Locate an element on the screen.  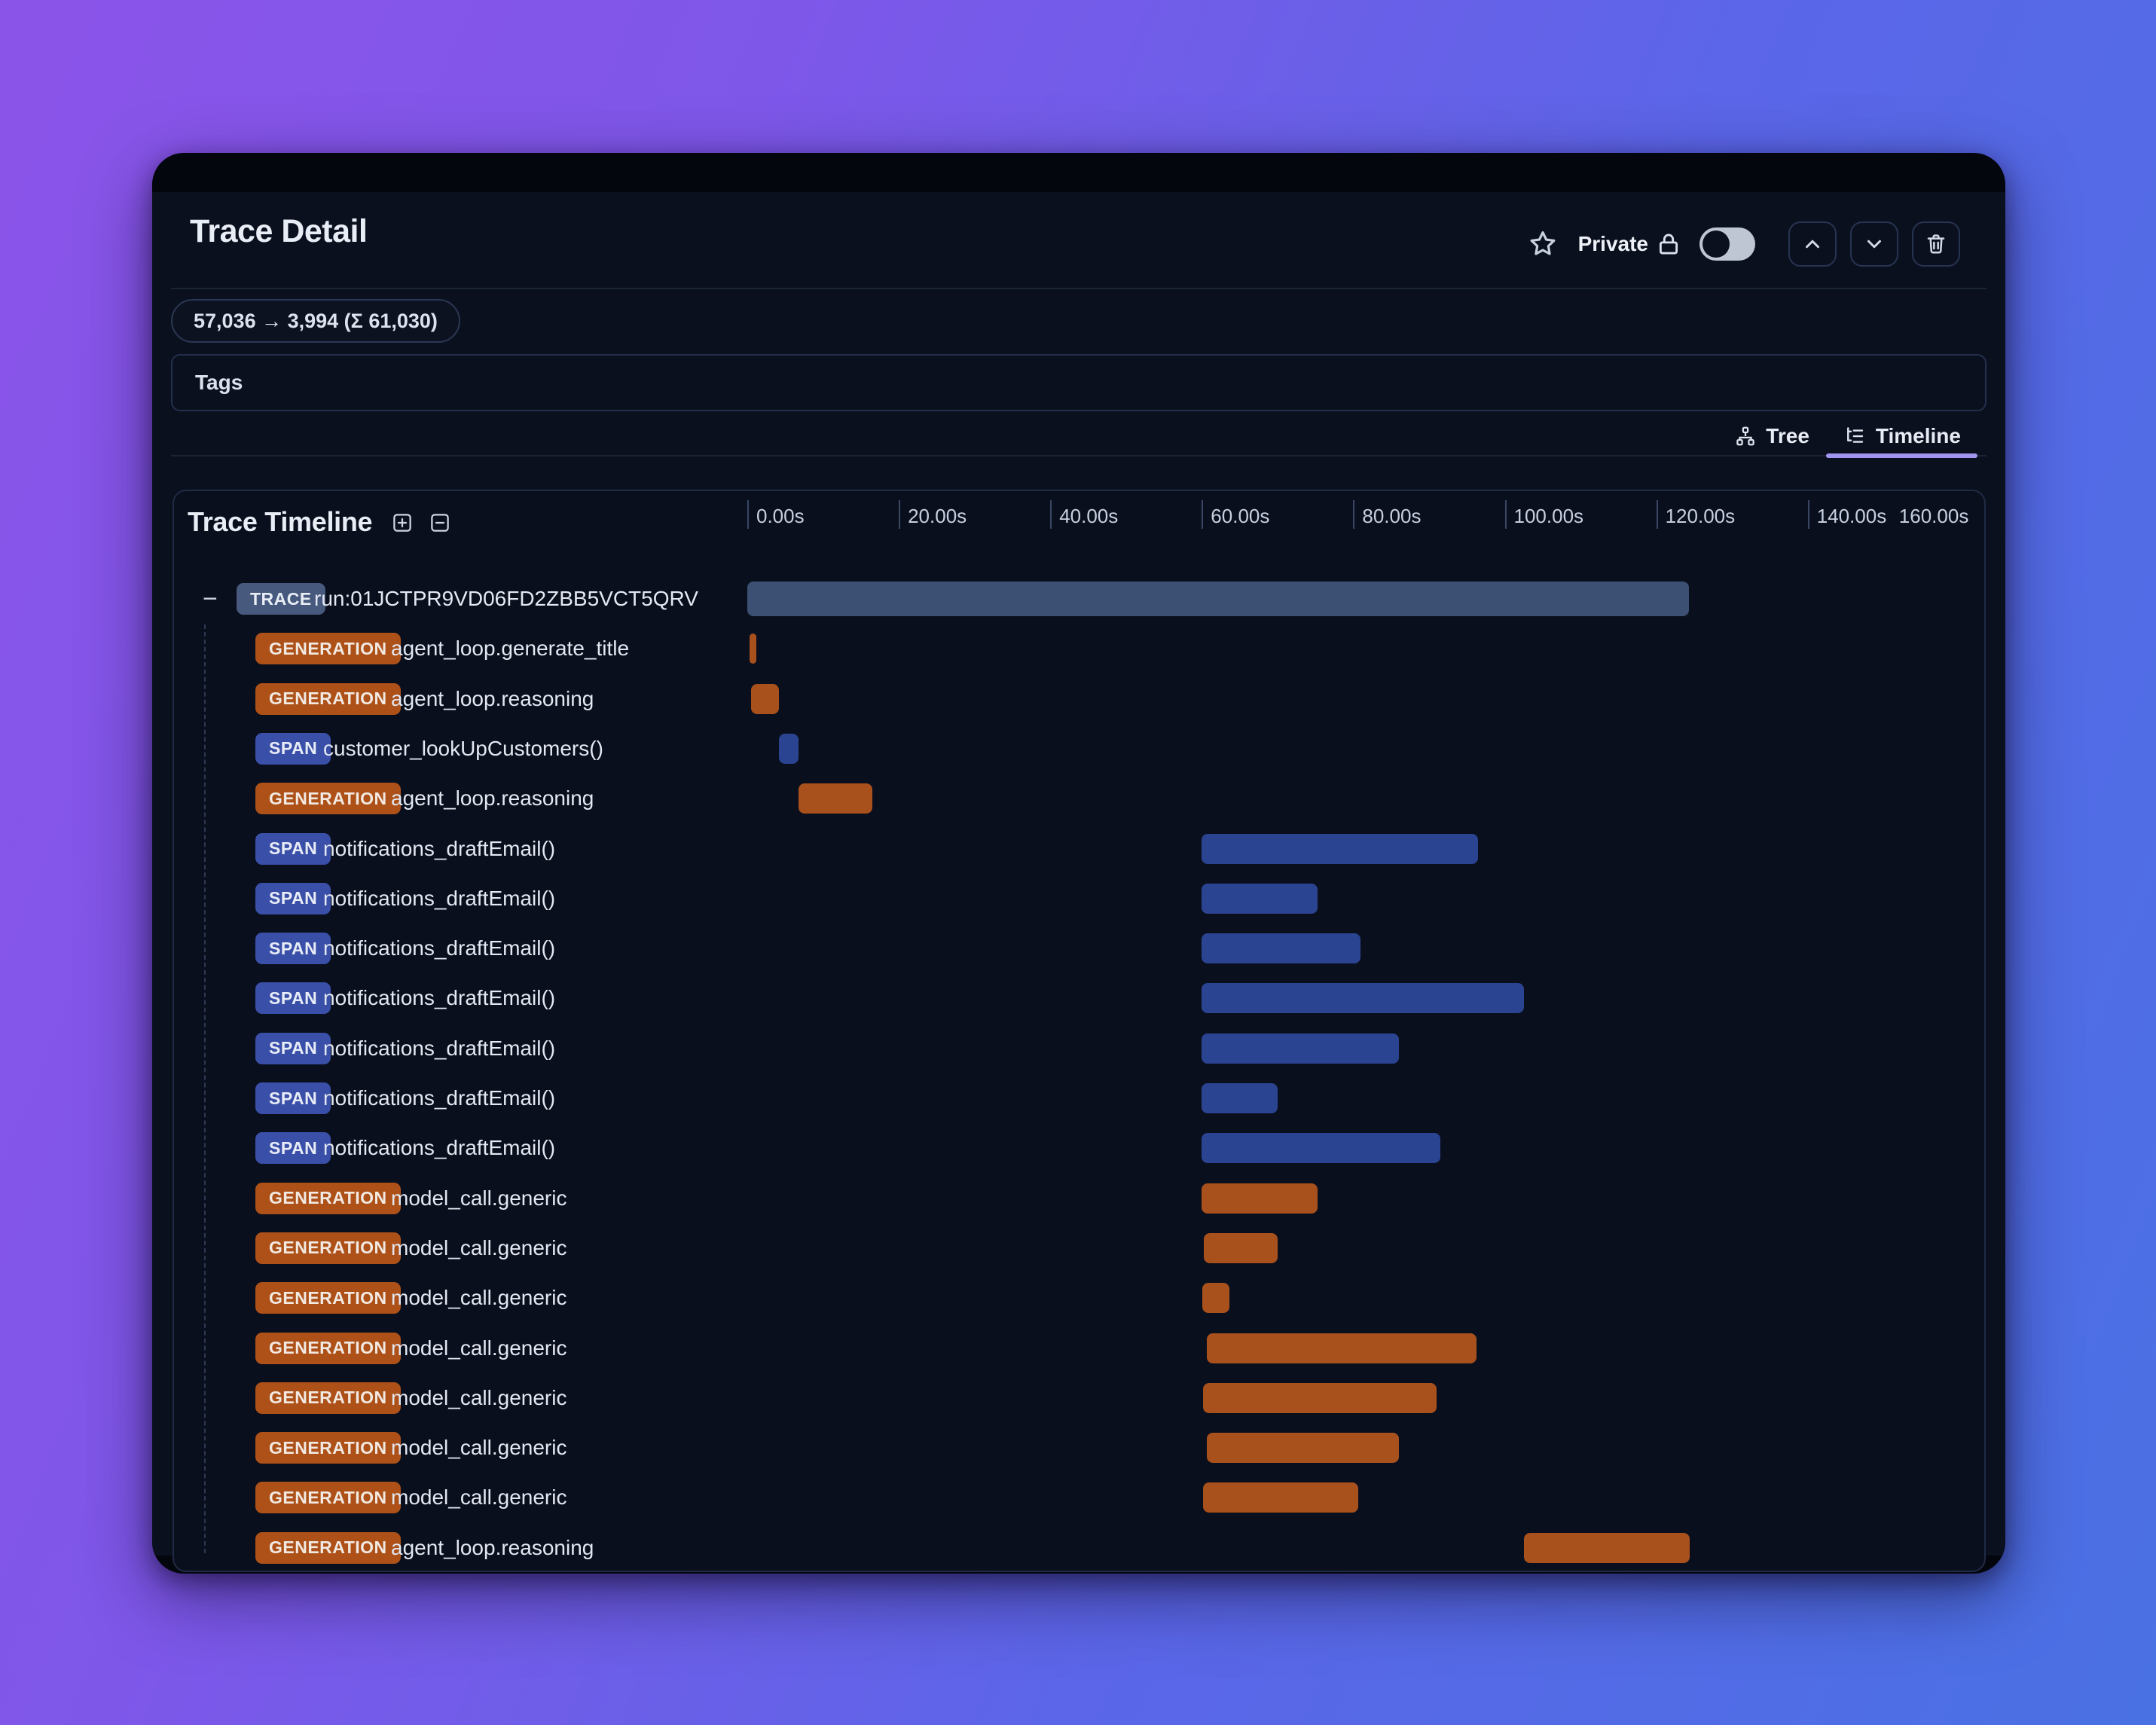
row-type-badge: TRACE is located at coordinates (281, 599).